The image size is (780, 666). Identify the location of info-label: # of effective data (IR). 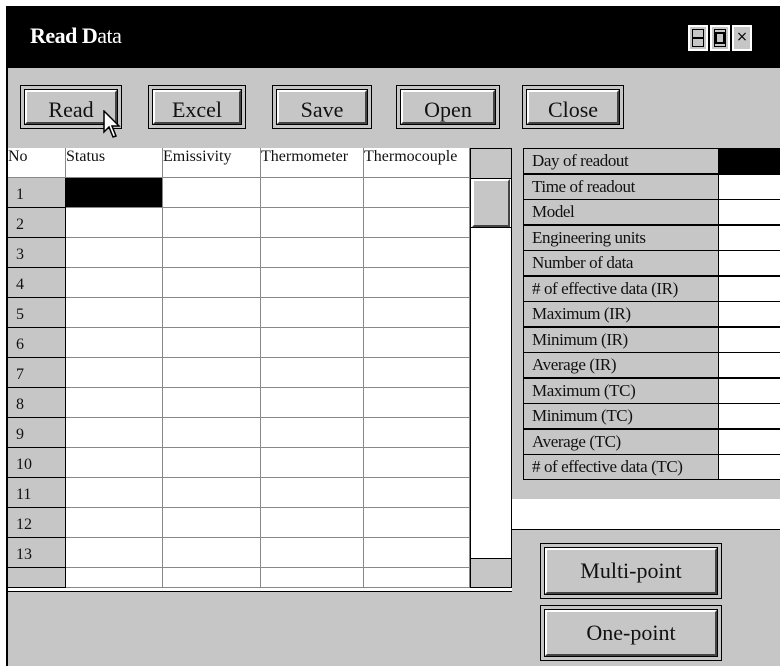
(621, 288).